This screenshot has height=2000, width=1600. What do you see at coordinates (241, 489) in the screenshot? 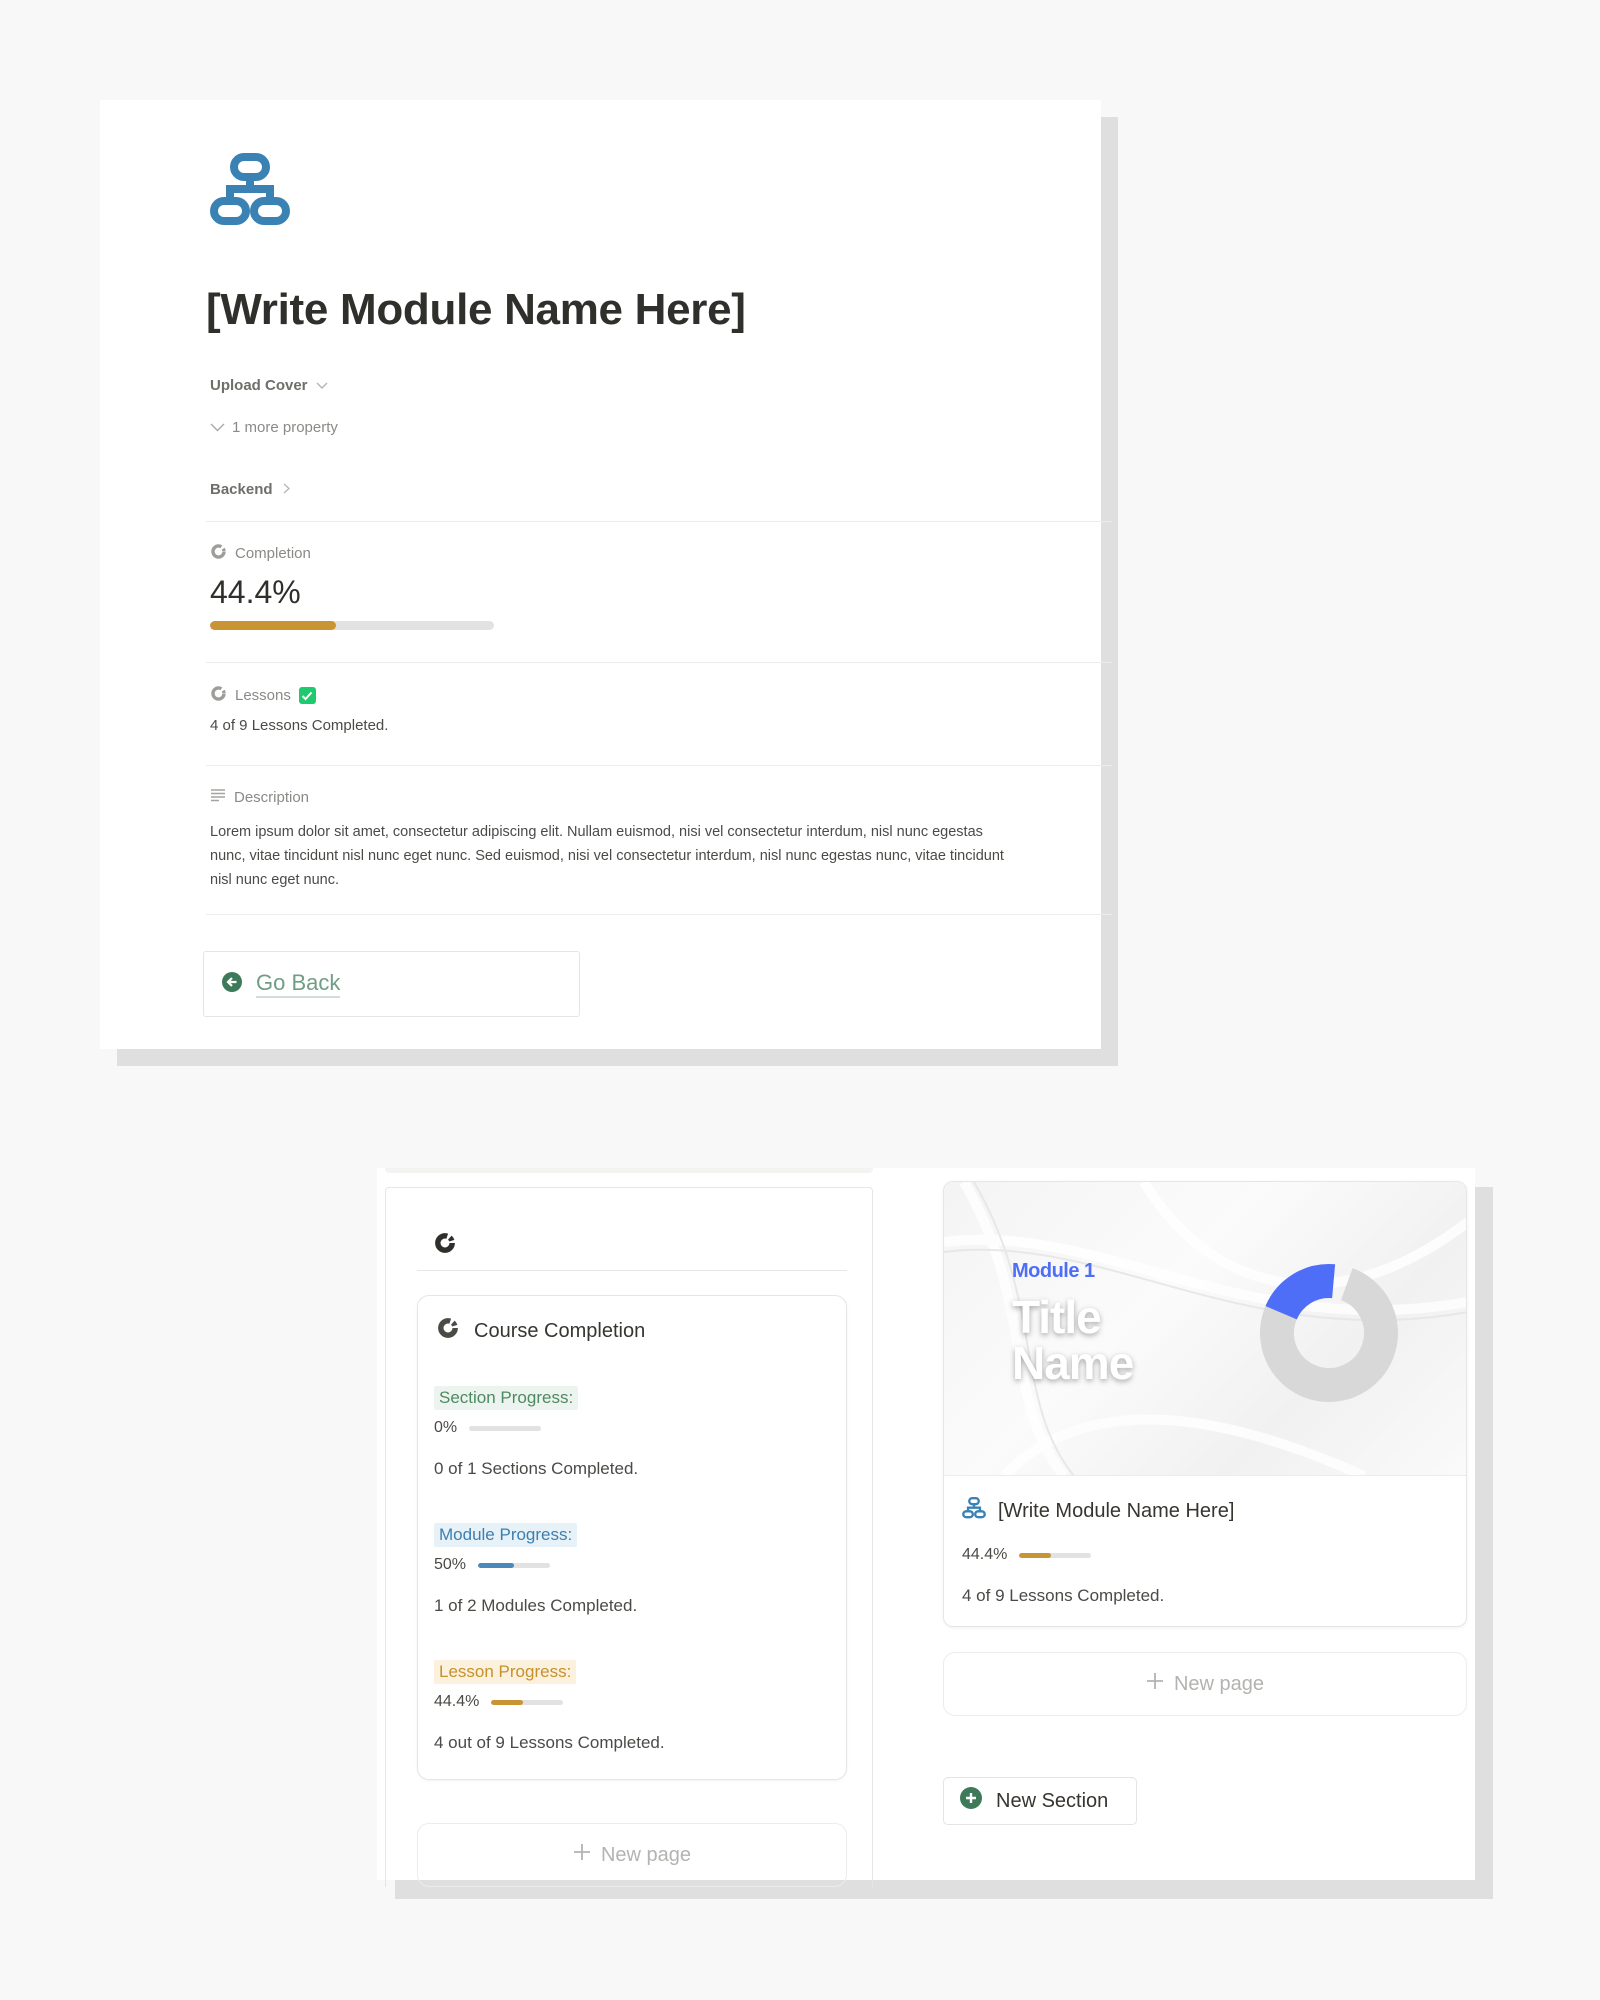
I see `backend-label: Backend` at bounding box center [241, 489].